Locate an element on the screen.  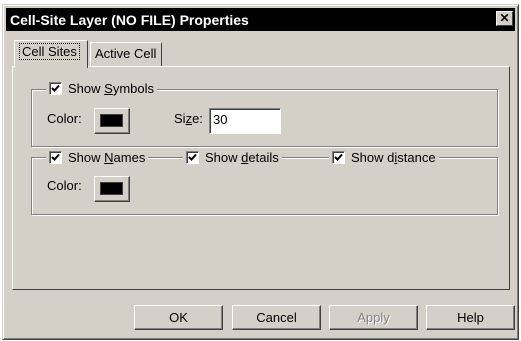
title-bar: Cell-Site Layer (NO FILE) Properties ✕ is located at coordinates (260, 19).